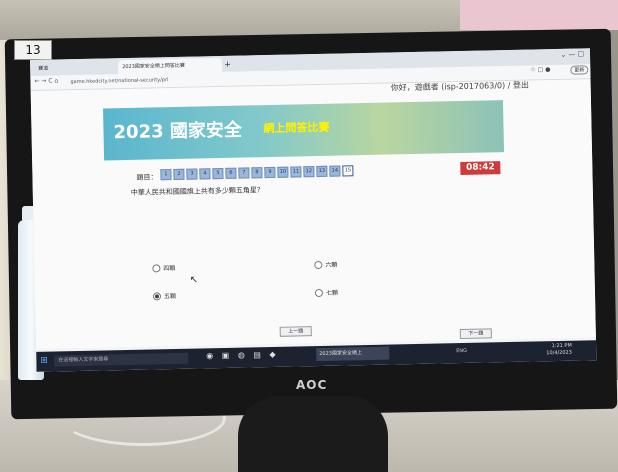  Describe the element at coordinates (322, 171) in the screenshot. I see `question-number-button: 13` at that location.